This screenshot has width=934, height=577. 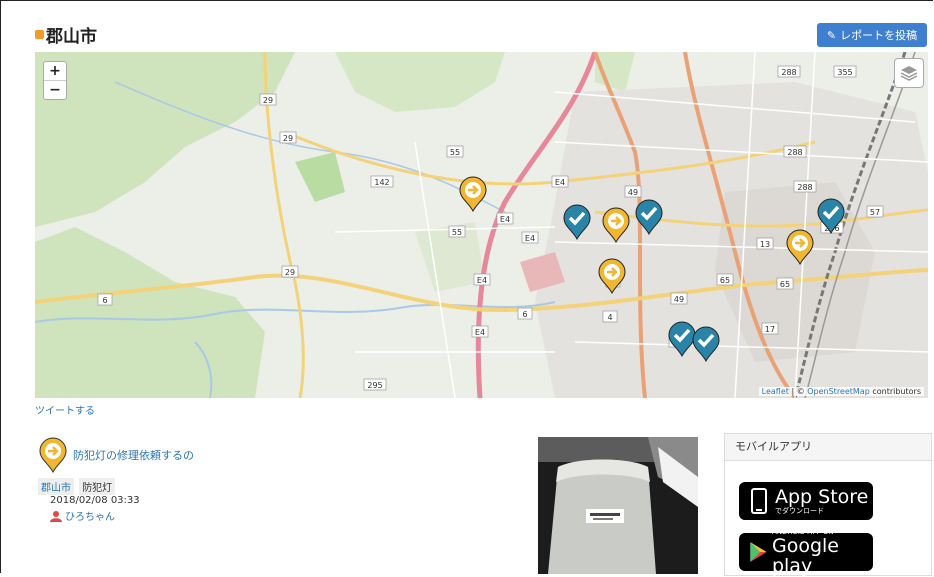 What do you see at coordinates (828, 447) in the screenshot?
I see `mobile-app-heading: モバイルアプリ` at bounding box center [828, 447].